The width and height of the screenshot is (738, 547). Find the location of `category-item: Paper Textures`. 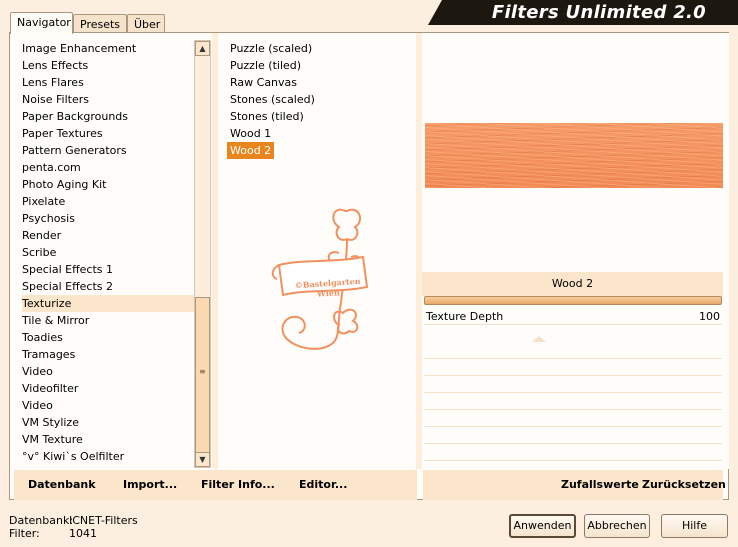

category-item: Paper Textures is located at coordinates (112, 133).